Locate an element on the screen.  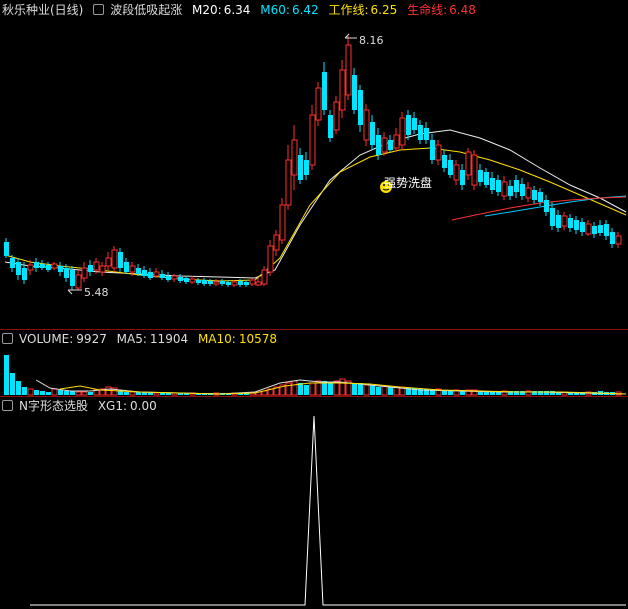
xg1-readout: XG1: 0.00 is located at coordinates (127, 406).